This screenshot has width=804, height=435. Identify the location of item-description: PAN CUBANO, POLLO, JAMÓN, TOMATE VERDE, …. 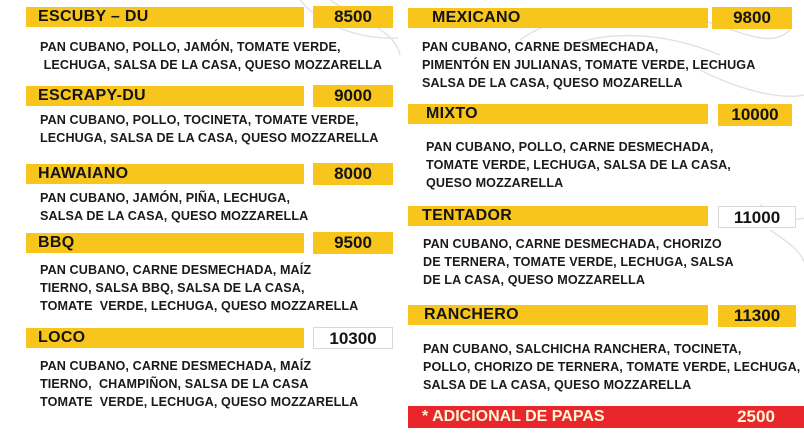
(211, 56).